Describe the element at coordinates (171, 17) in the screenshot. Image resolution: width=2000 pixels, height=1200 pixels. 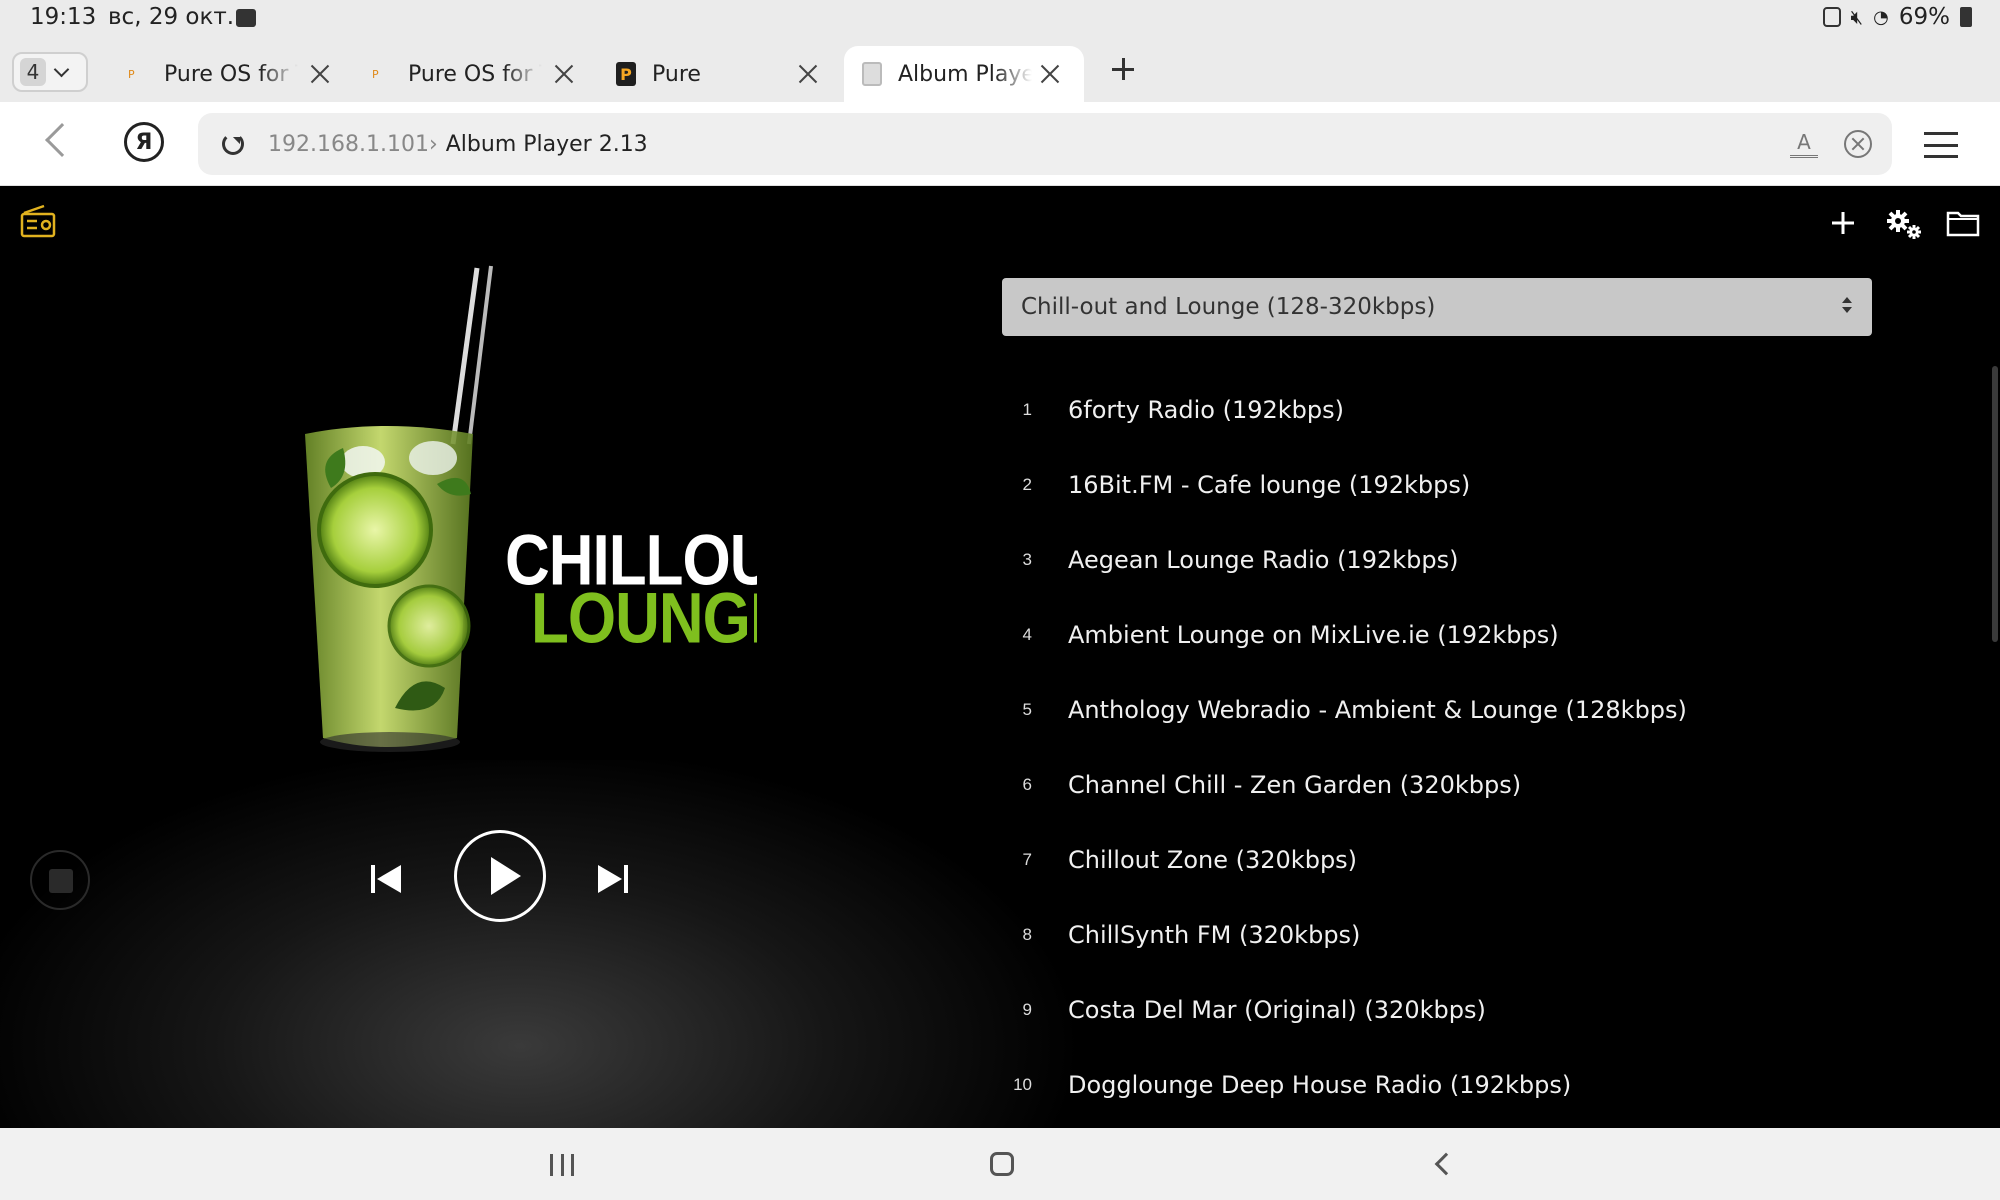
I see `status-date: вс, 29 окт.` at that location.